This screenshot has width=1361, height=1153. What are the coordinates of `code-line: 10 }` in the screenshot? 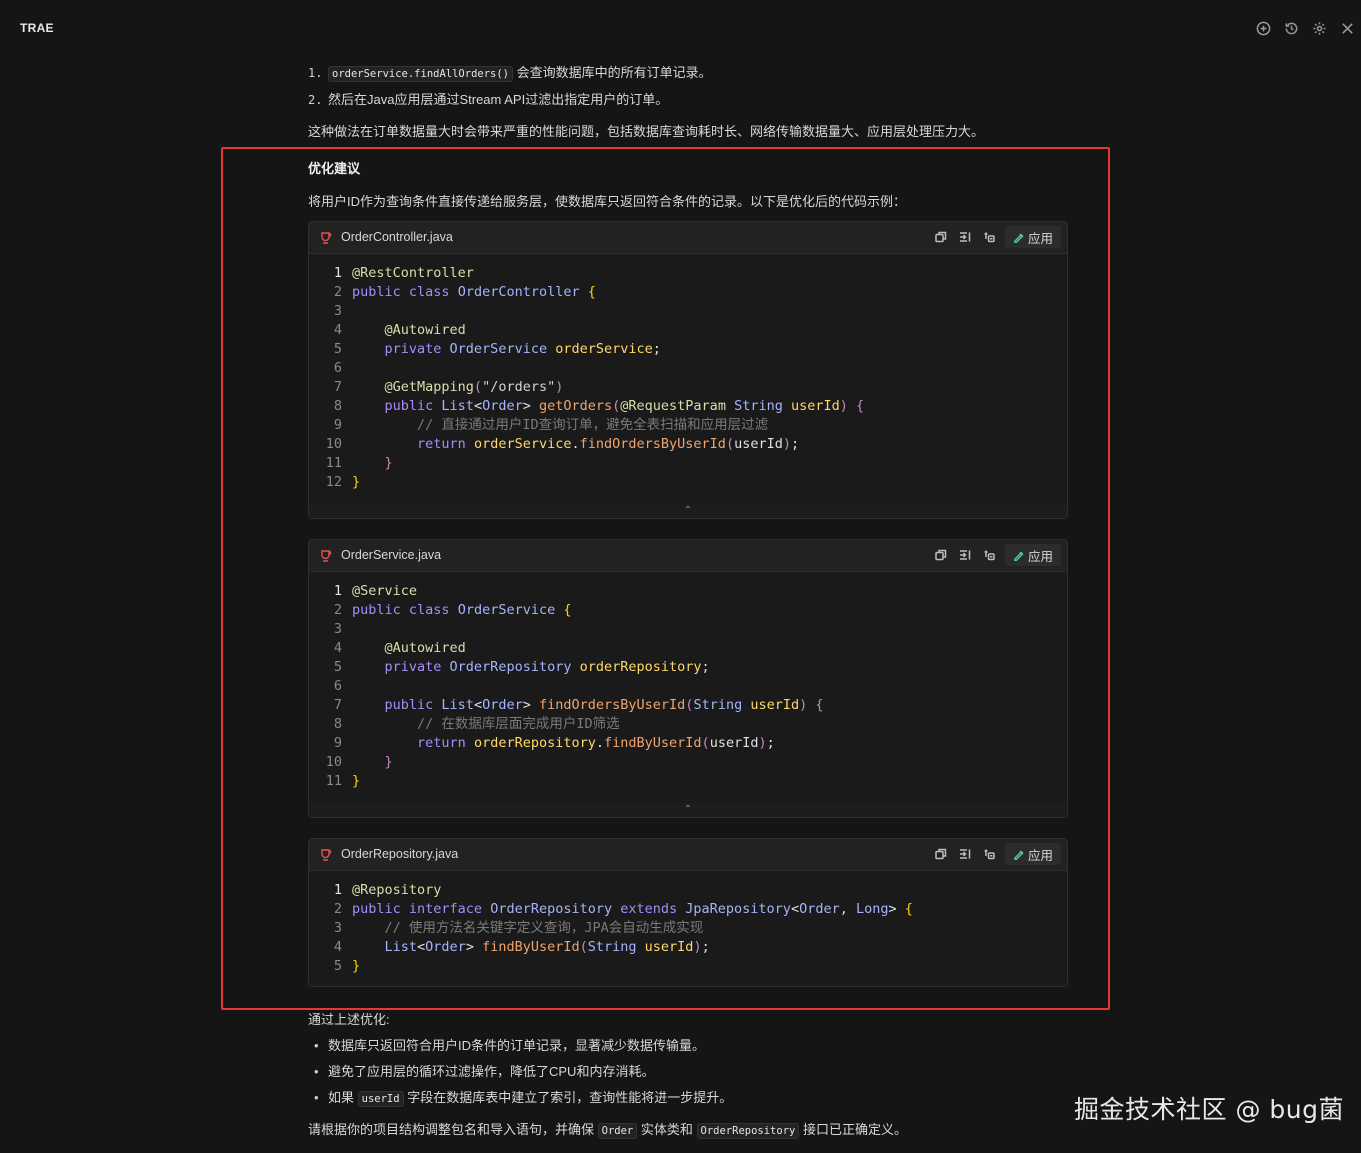 It's located at (688, 762).